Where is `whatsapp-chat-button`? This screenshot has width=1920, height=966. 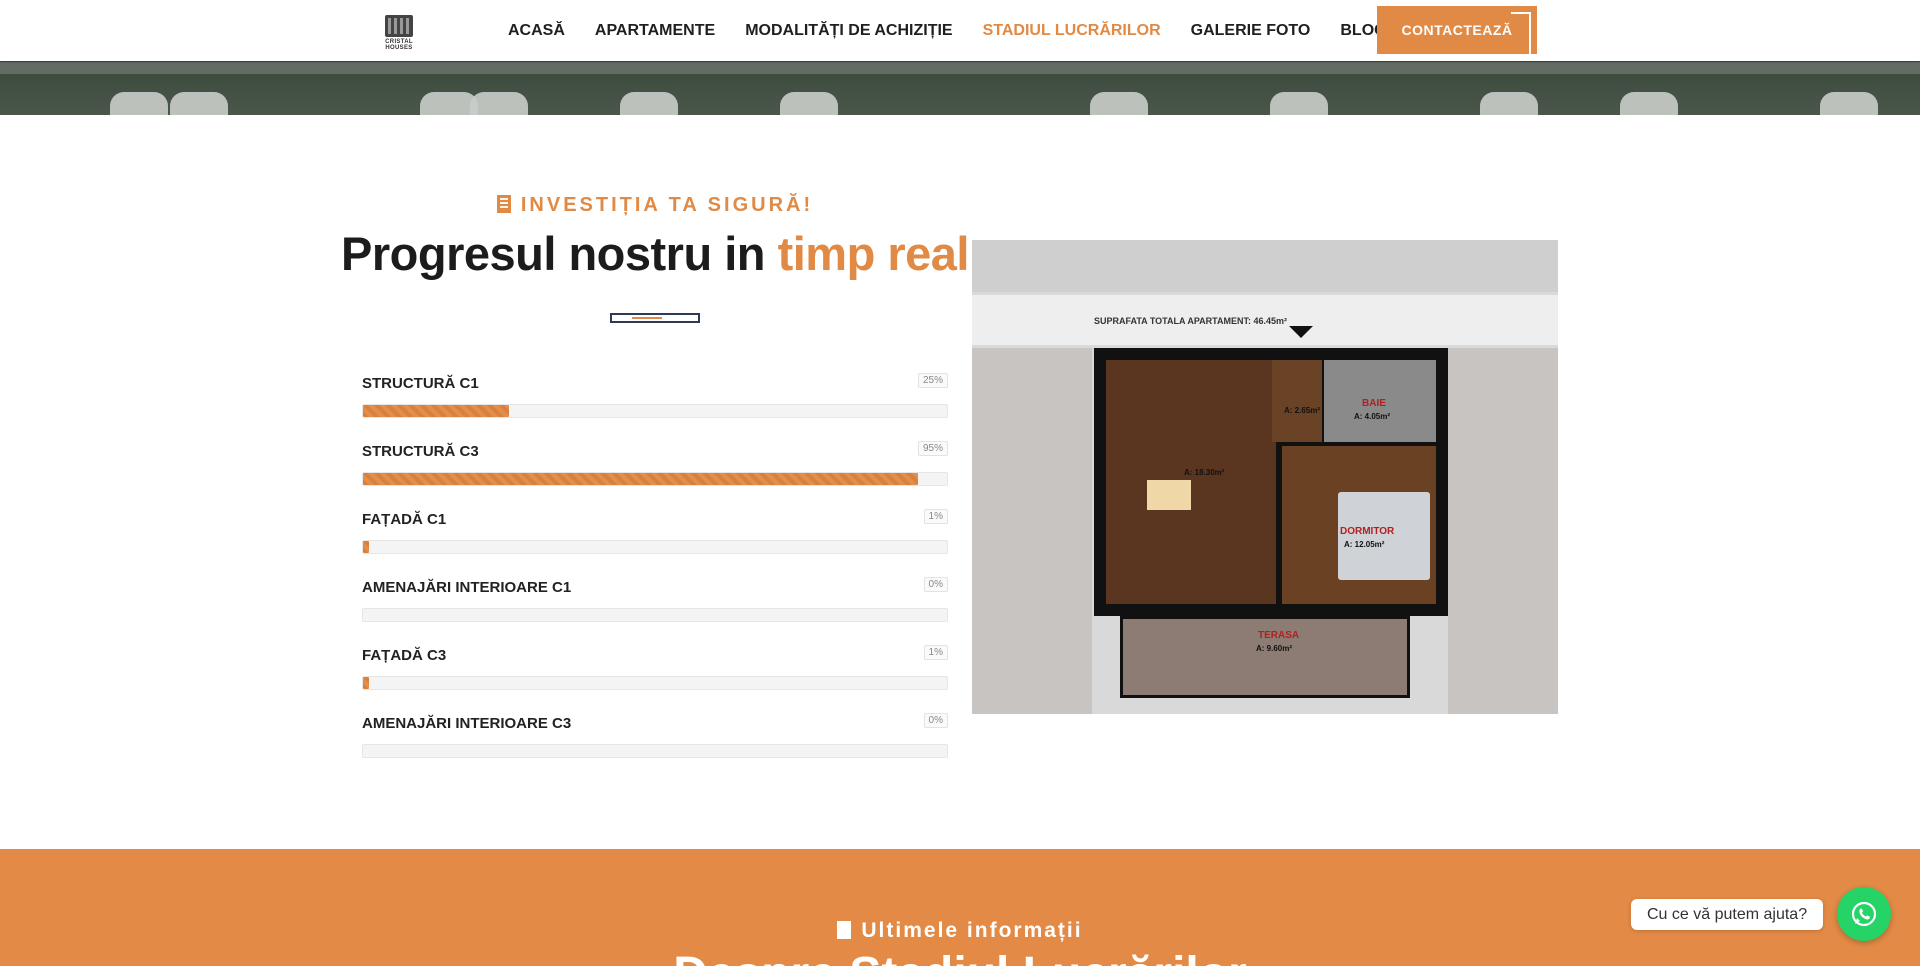
whatsapp-chat-button is located at coordinates (1864, 914).